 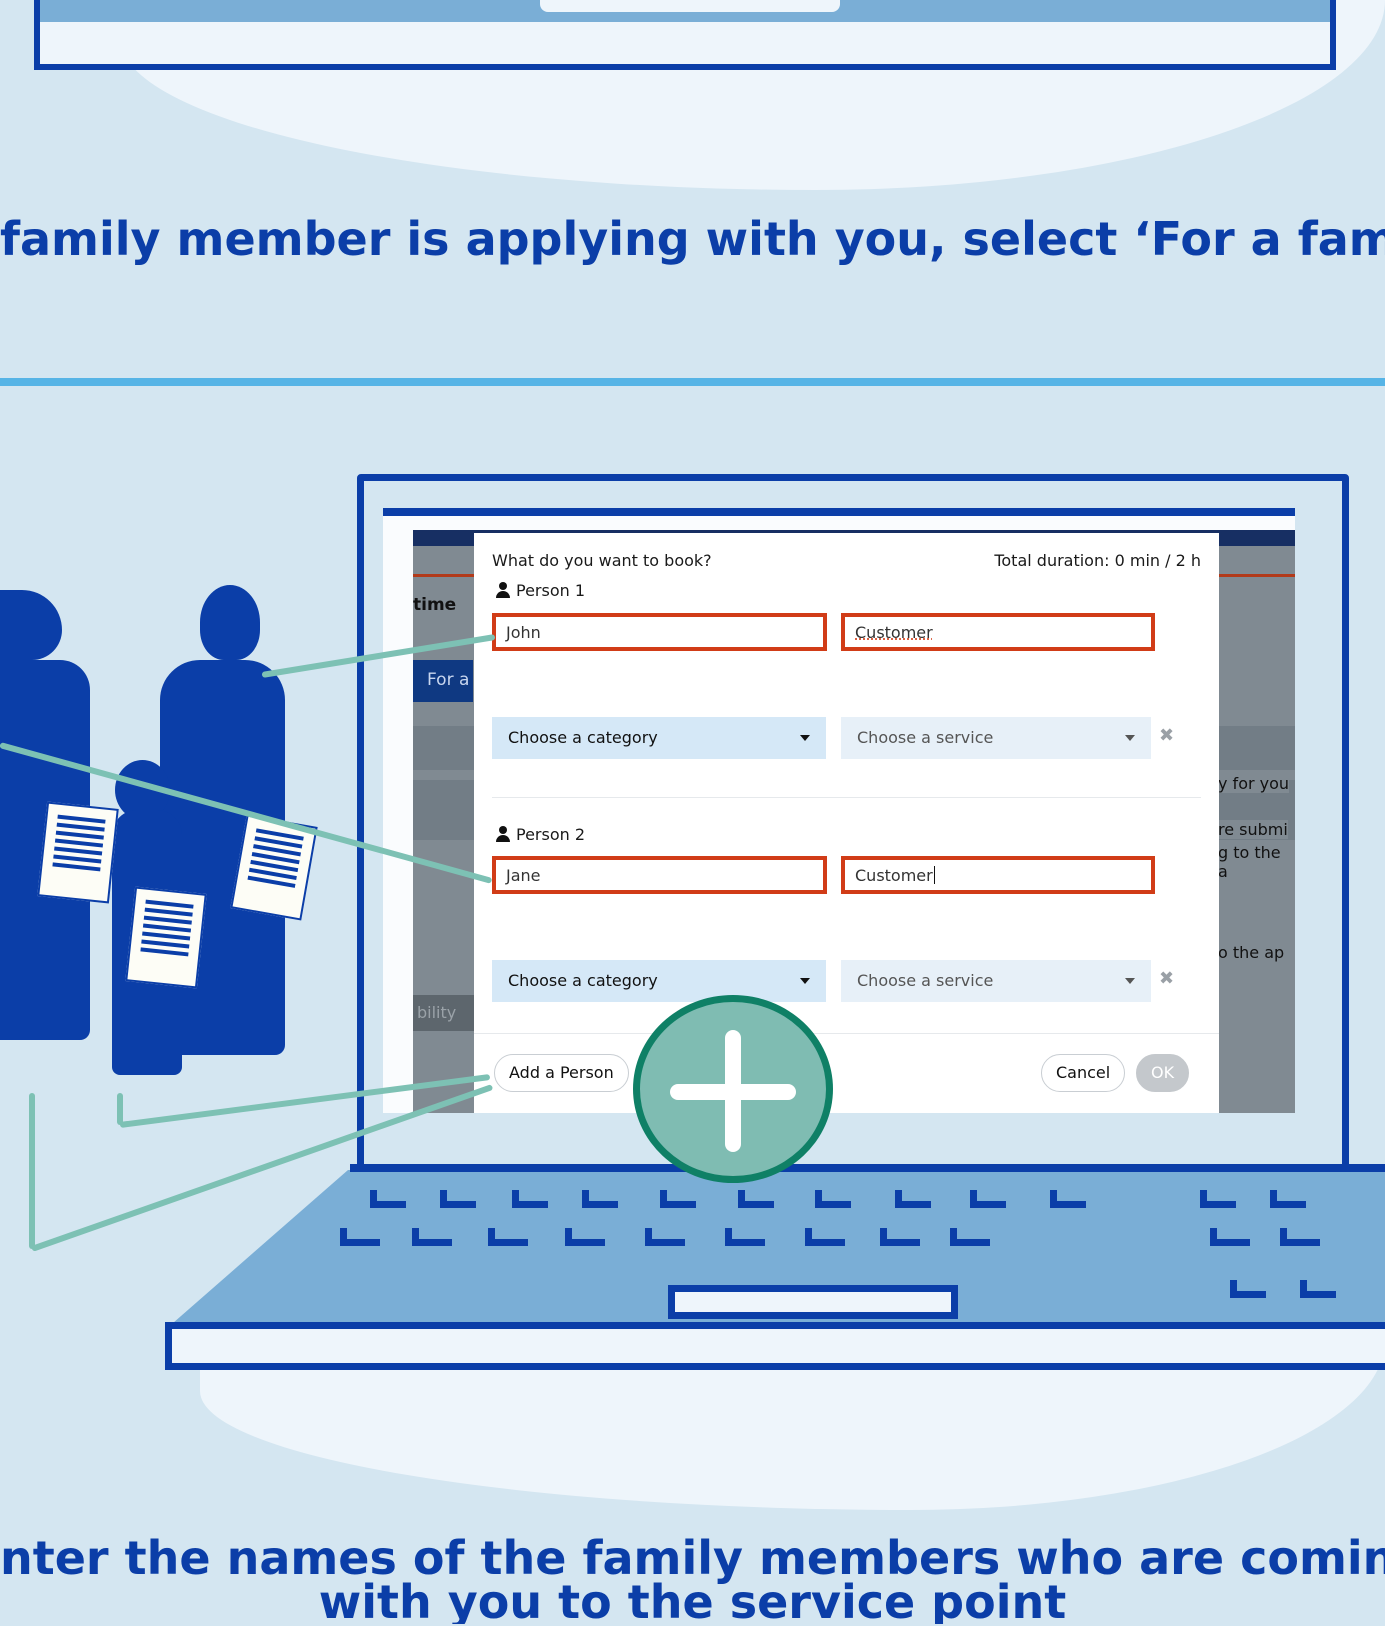 I want to click on person-1-label: Person 1, so click(x=540, y=590).